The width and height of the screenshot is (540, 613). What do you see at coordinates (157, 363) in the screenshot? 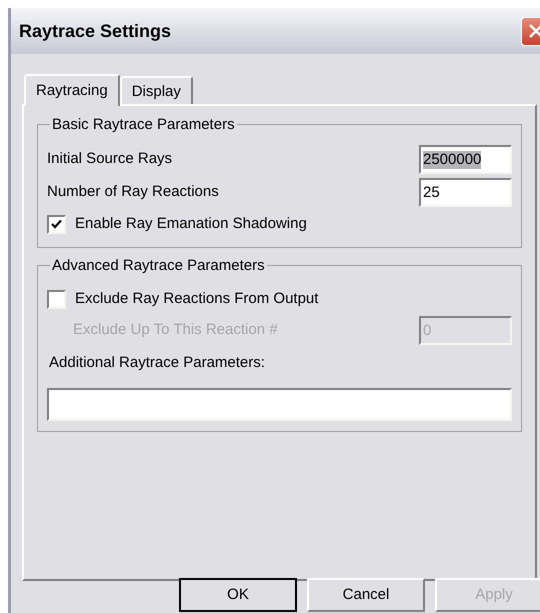
I see `field-label: Additional Raytrace Parameters:` at bounding box center [157, 363].